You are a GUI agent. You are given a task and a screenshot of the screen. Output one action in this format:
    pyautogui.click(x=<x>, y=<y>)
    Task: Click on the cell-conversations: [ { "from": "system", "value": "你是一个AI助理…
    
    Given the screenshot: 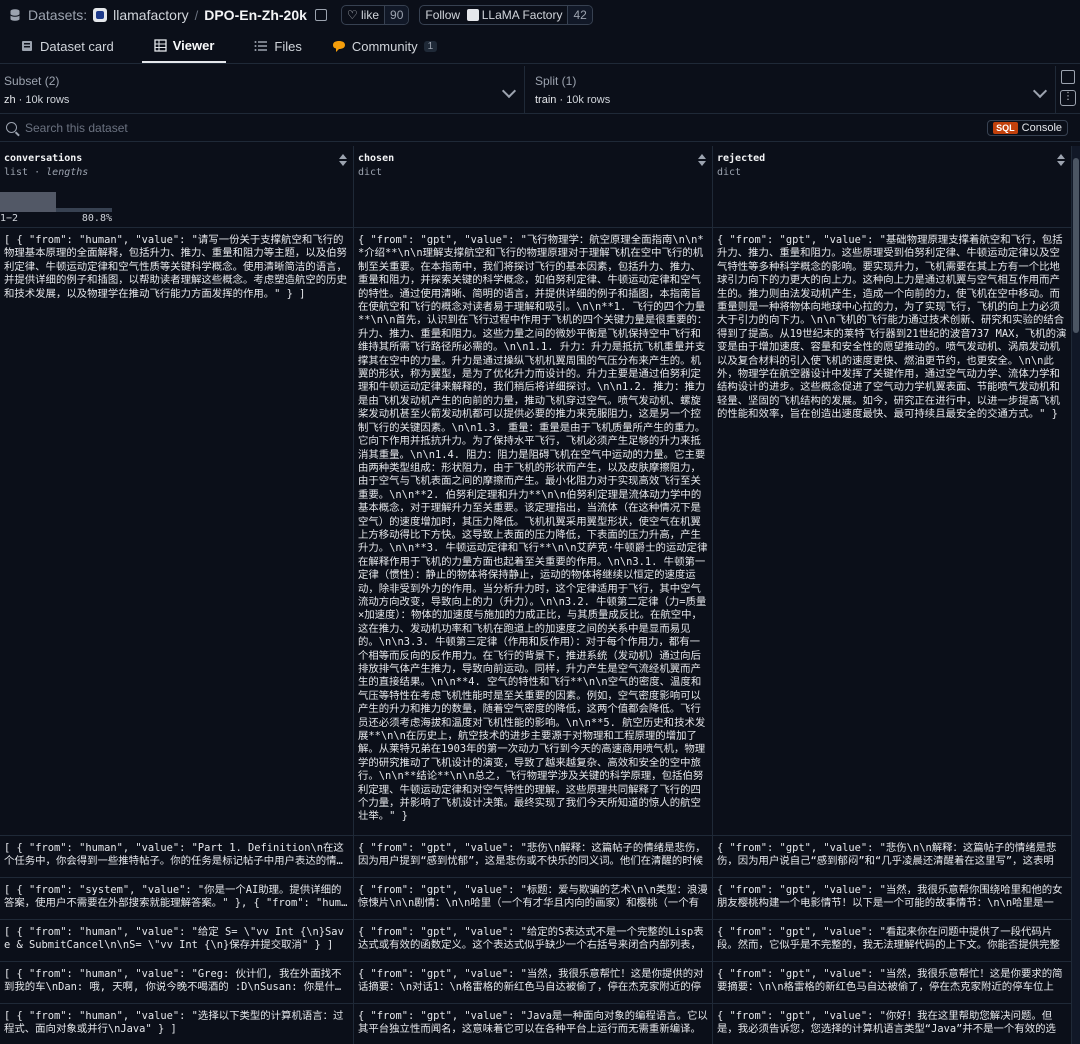 What is the action you would take?
    pyautogui.click(x=177, y=899)
    